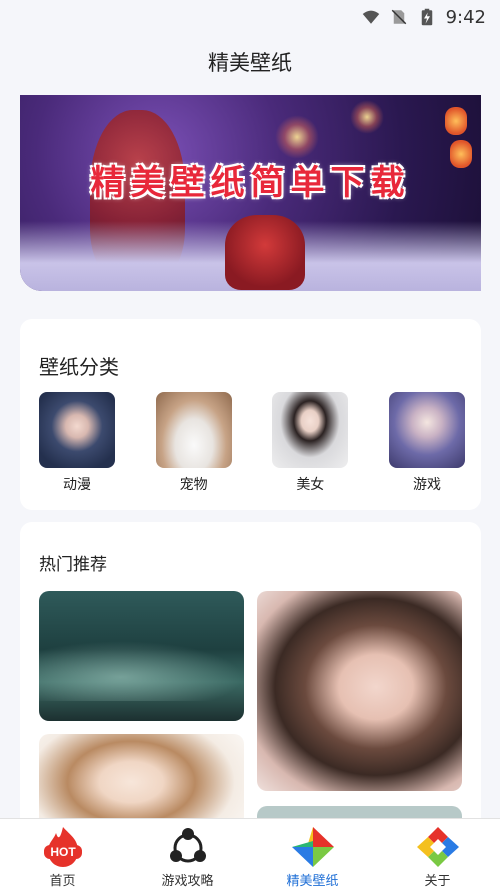 The image size is (500, 889). I want to click on category-list: 动漫 宠物 美女 游戏, so click(252, 443).